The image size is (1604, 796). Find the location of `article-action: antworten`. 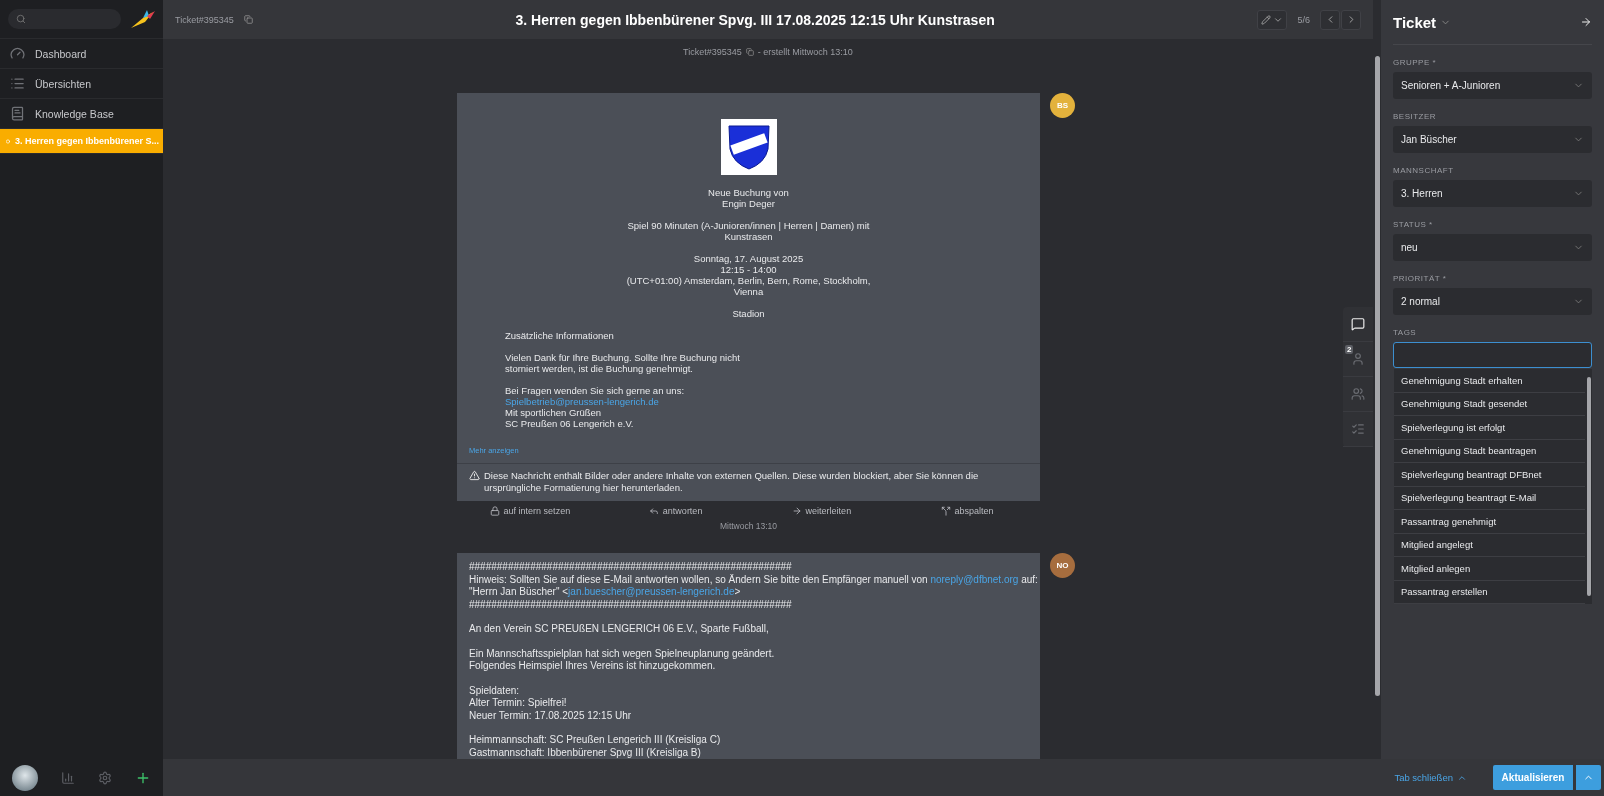

article-action: antworten is located at coordinates (675, 511).